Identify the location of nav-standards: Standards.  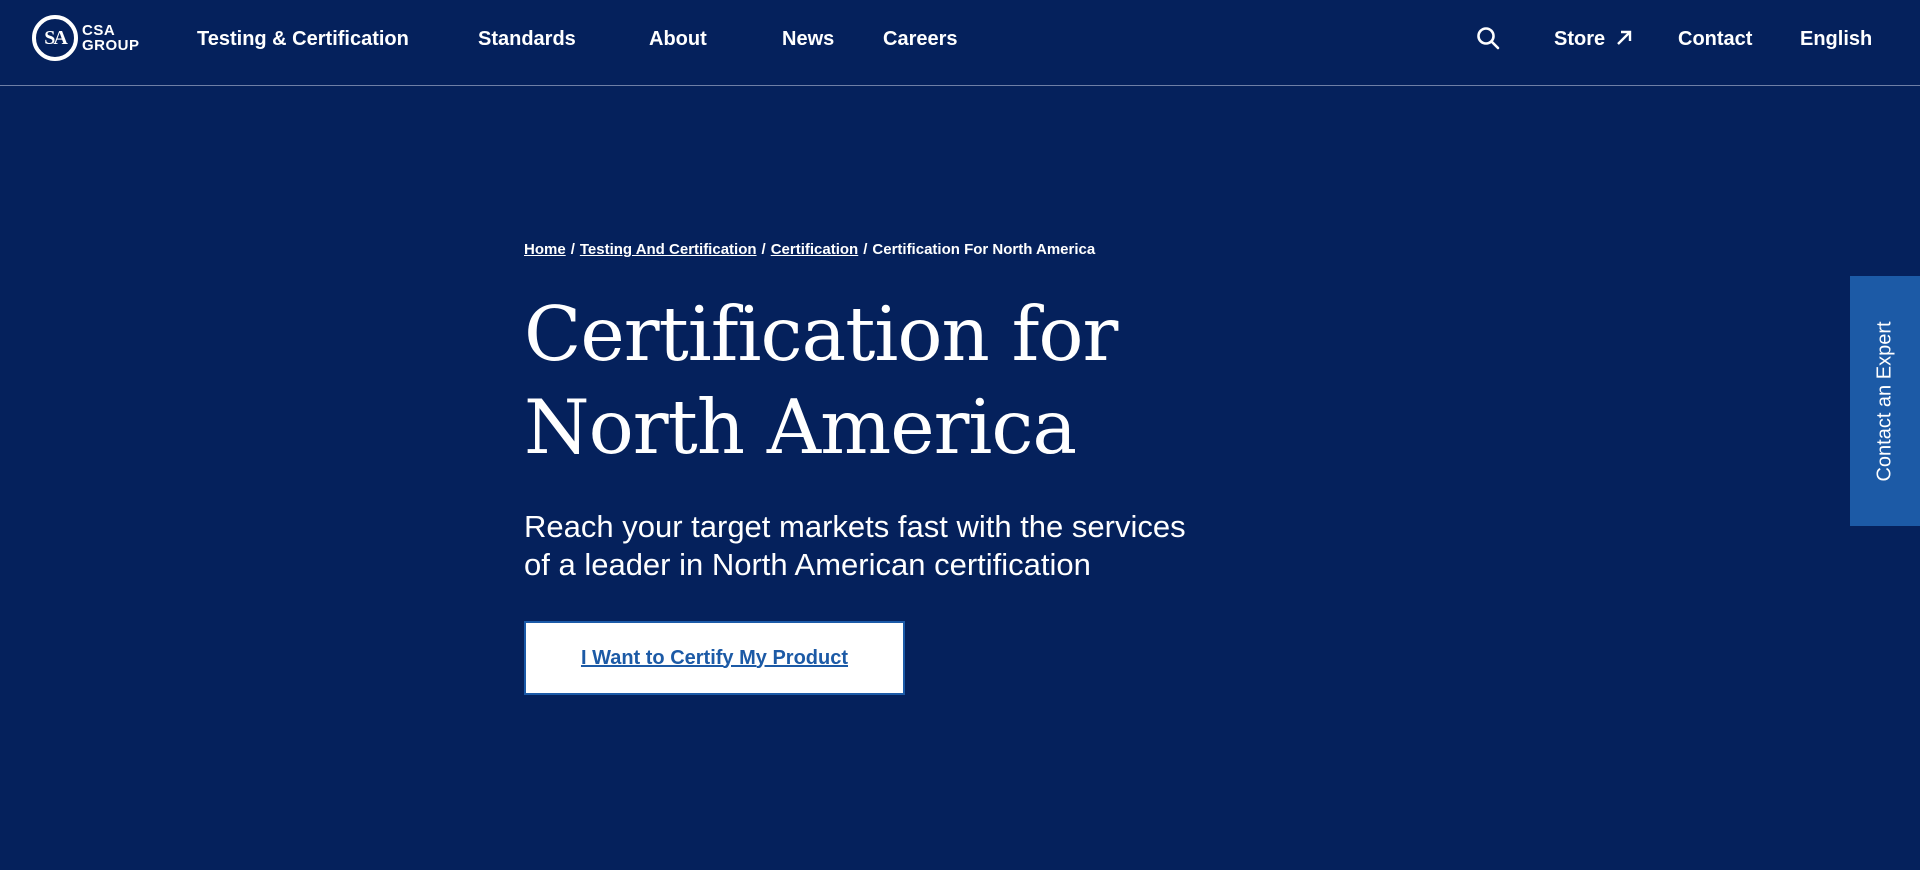
(527, 39).